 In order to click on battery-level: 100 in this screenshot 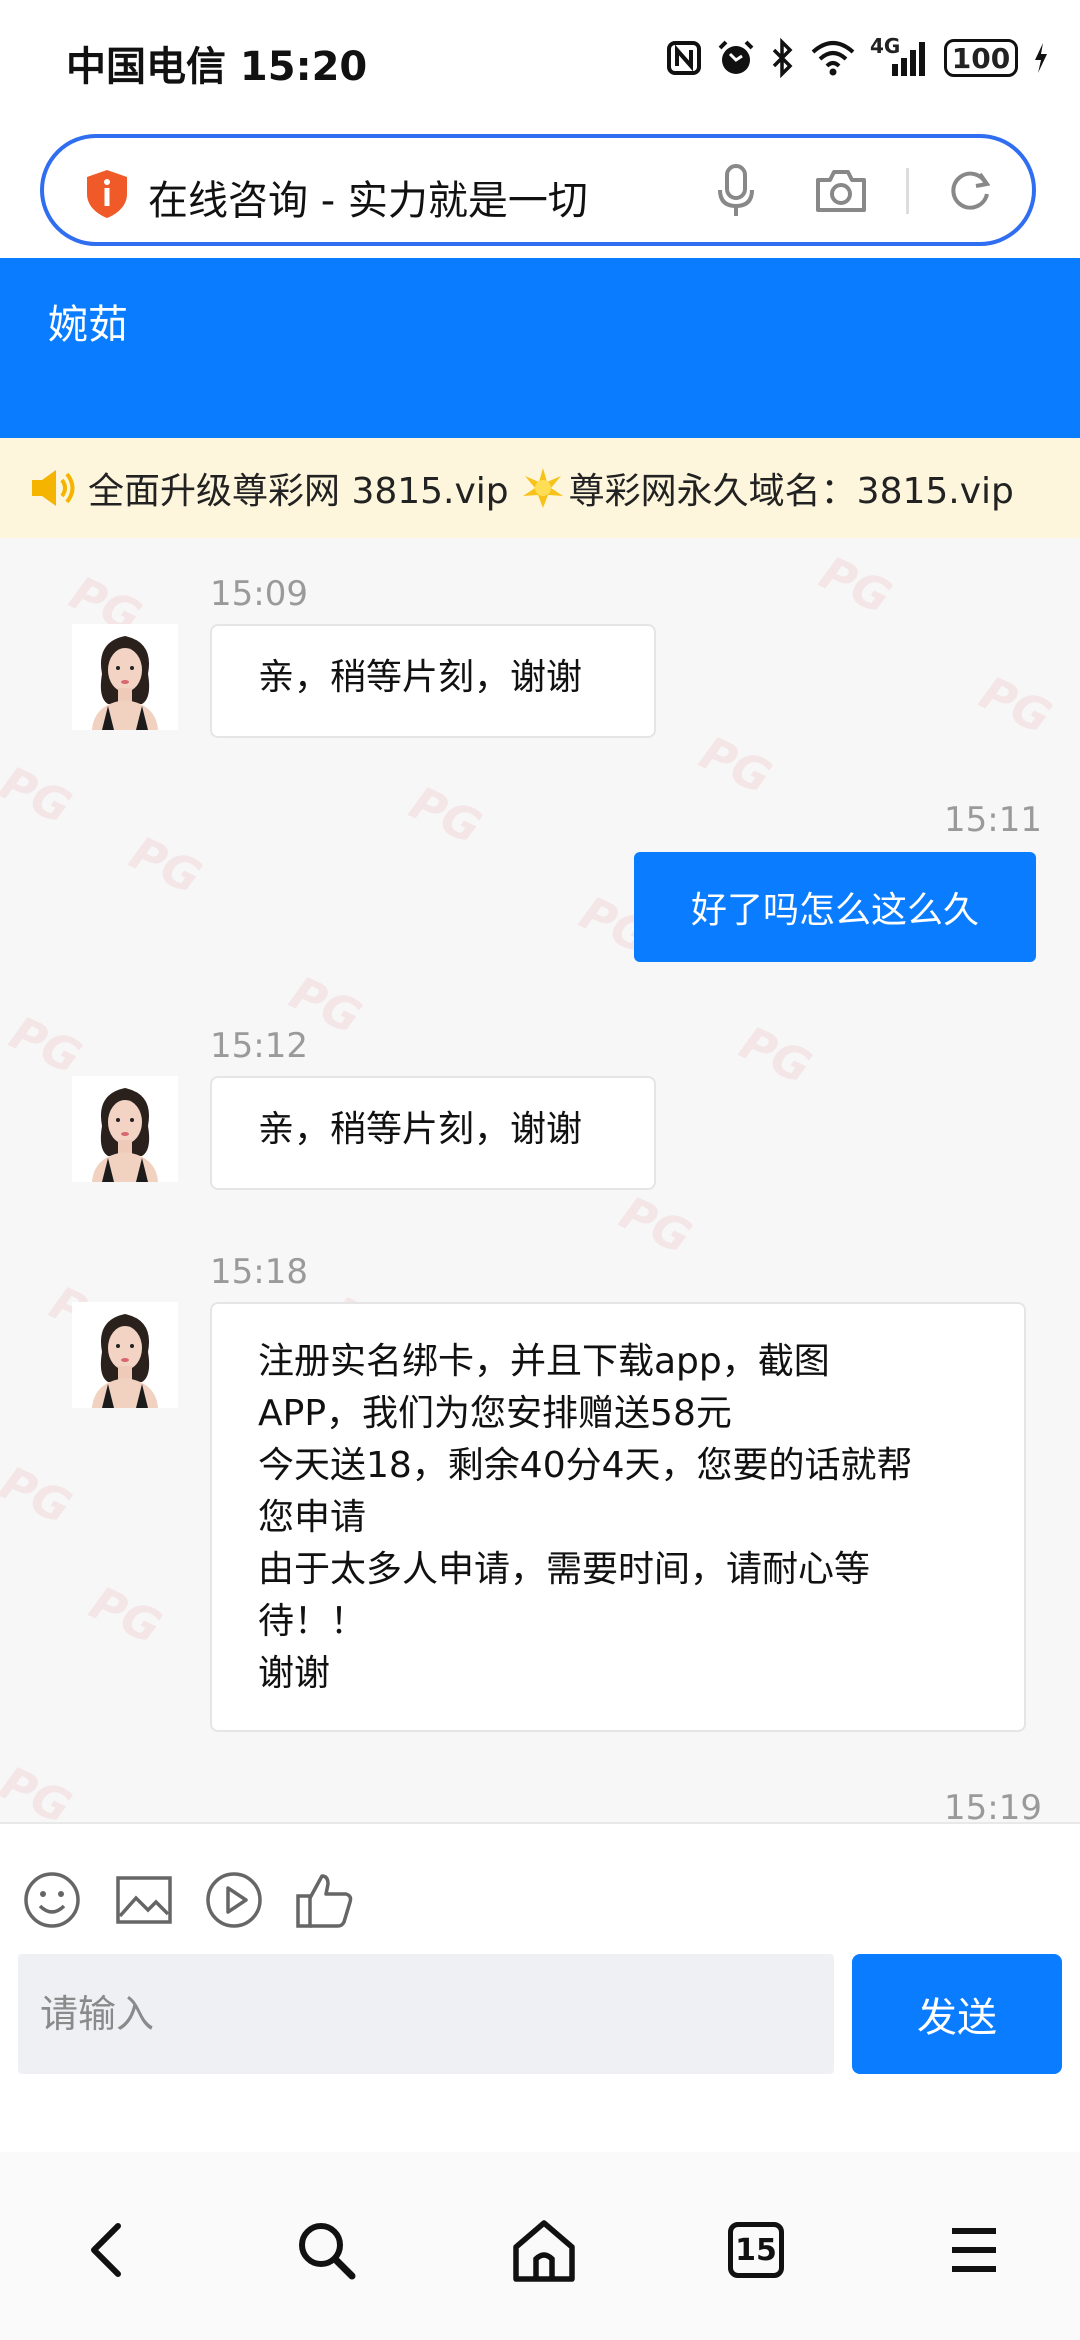, I will do `click(981, 58)`.